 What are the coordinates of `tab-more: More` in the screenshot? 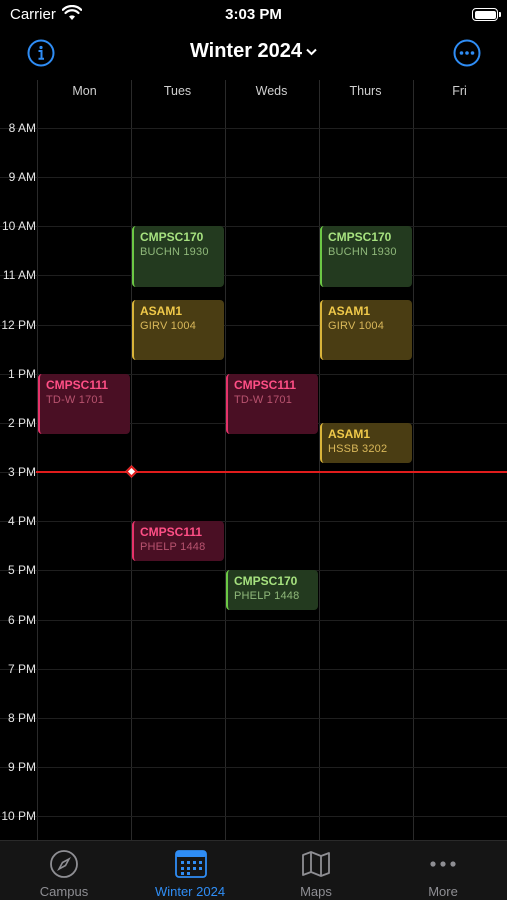 It's located at (443, 870).